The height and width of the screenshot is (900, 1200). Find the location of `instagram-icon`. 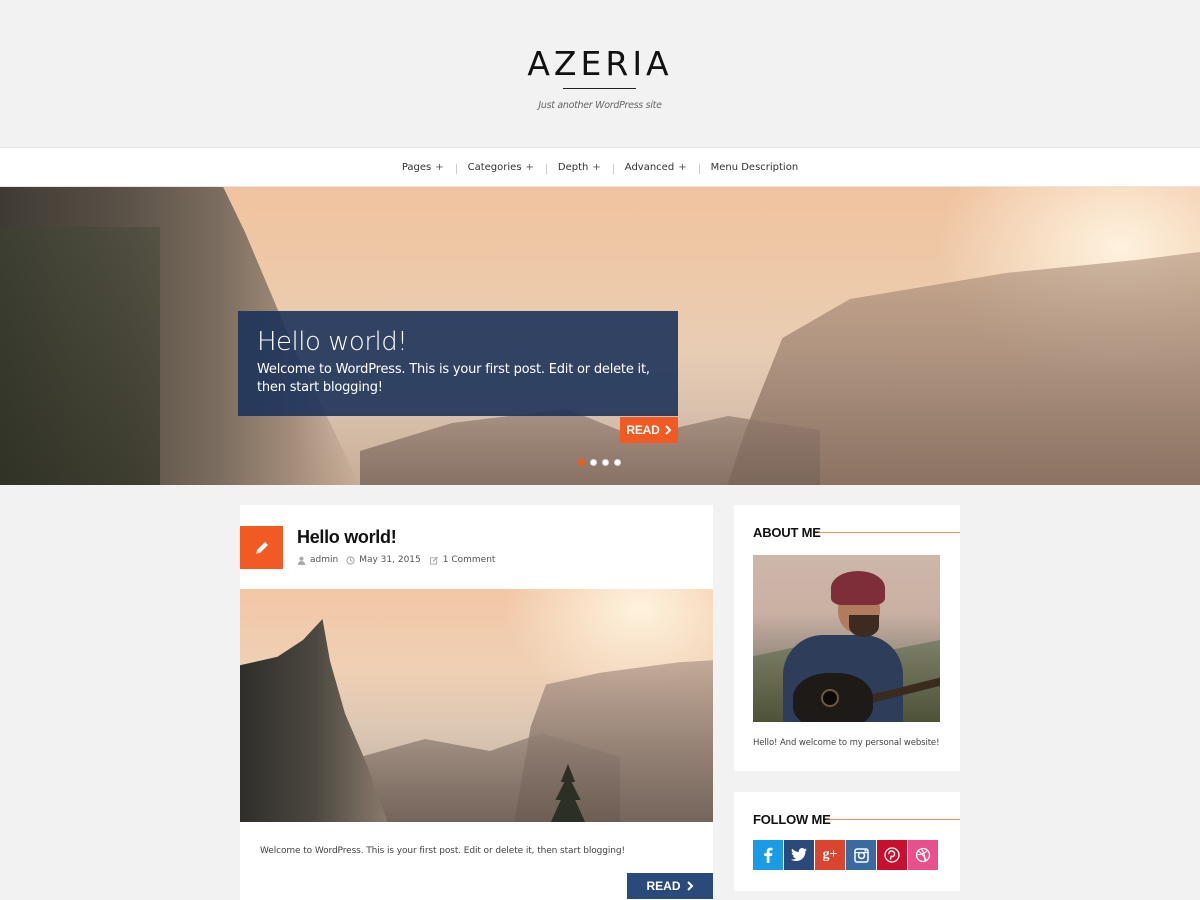

instagram-icon is located at coordinates (861, 855).